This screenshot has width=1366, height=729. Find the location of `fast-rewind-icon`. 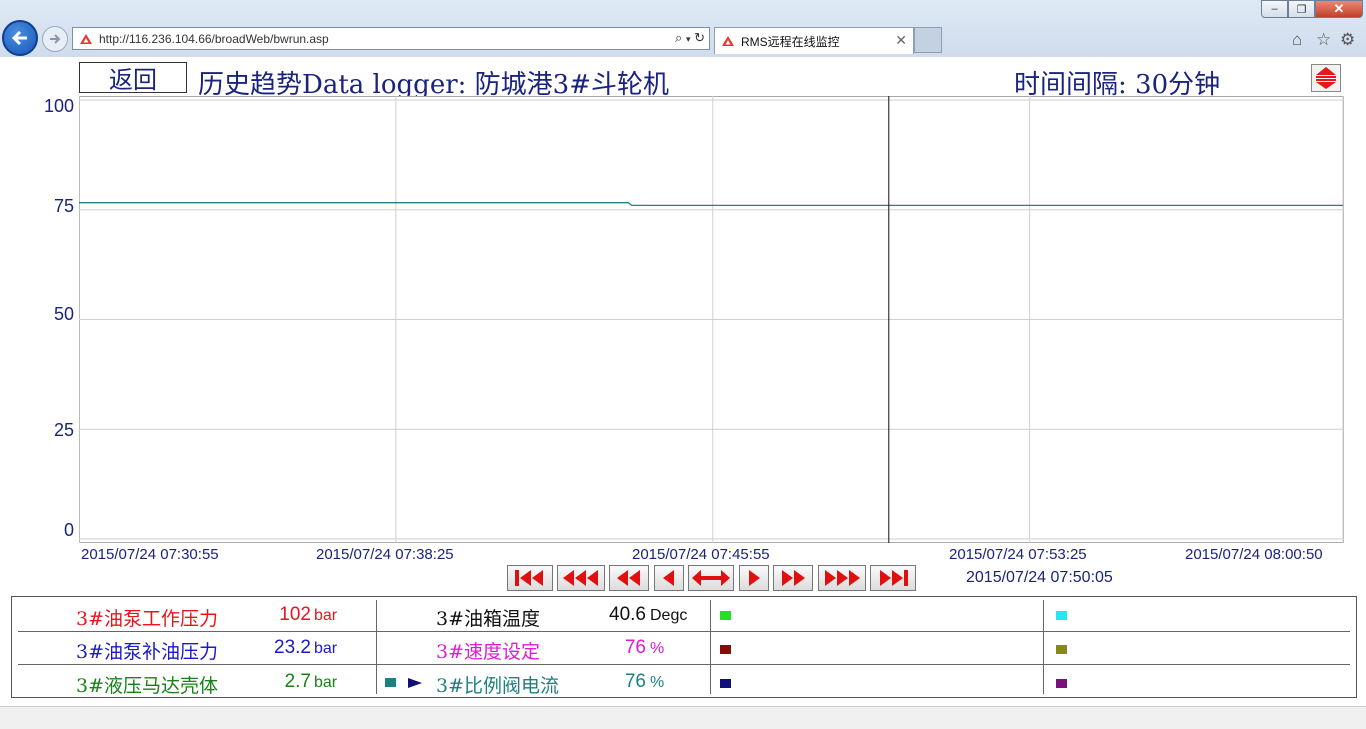

fast-rewind-icon is located at coordinates (580, 578).